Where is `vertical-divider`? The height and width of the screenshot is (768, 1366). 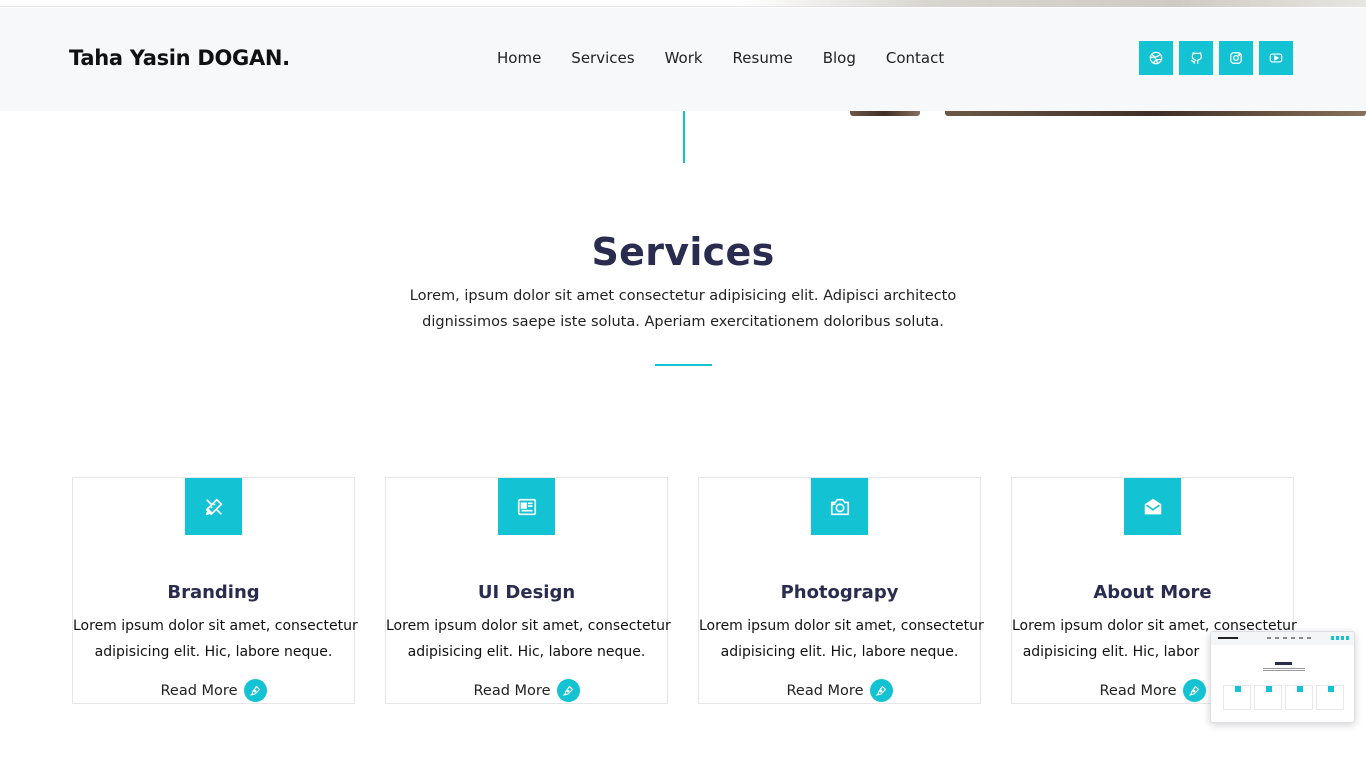
vertical-divider is located at coordinates (684, 137).